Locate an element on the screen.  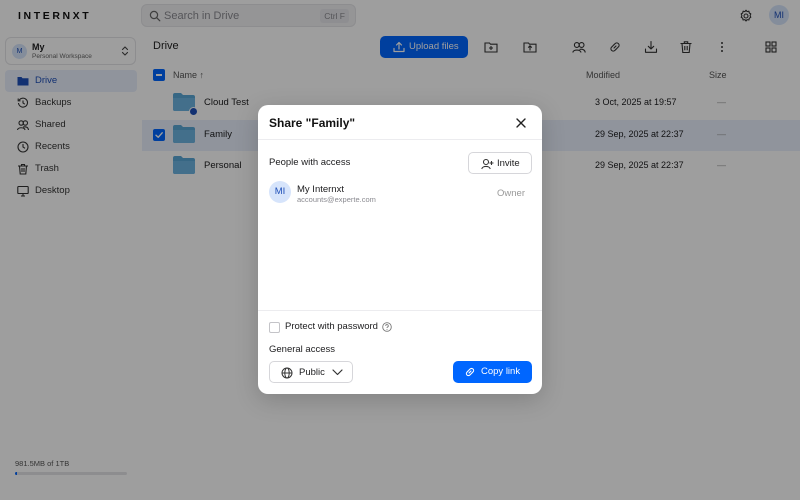
help-icon is located at coordinates (387, 327).